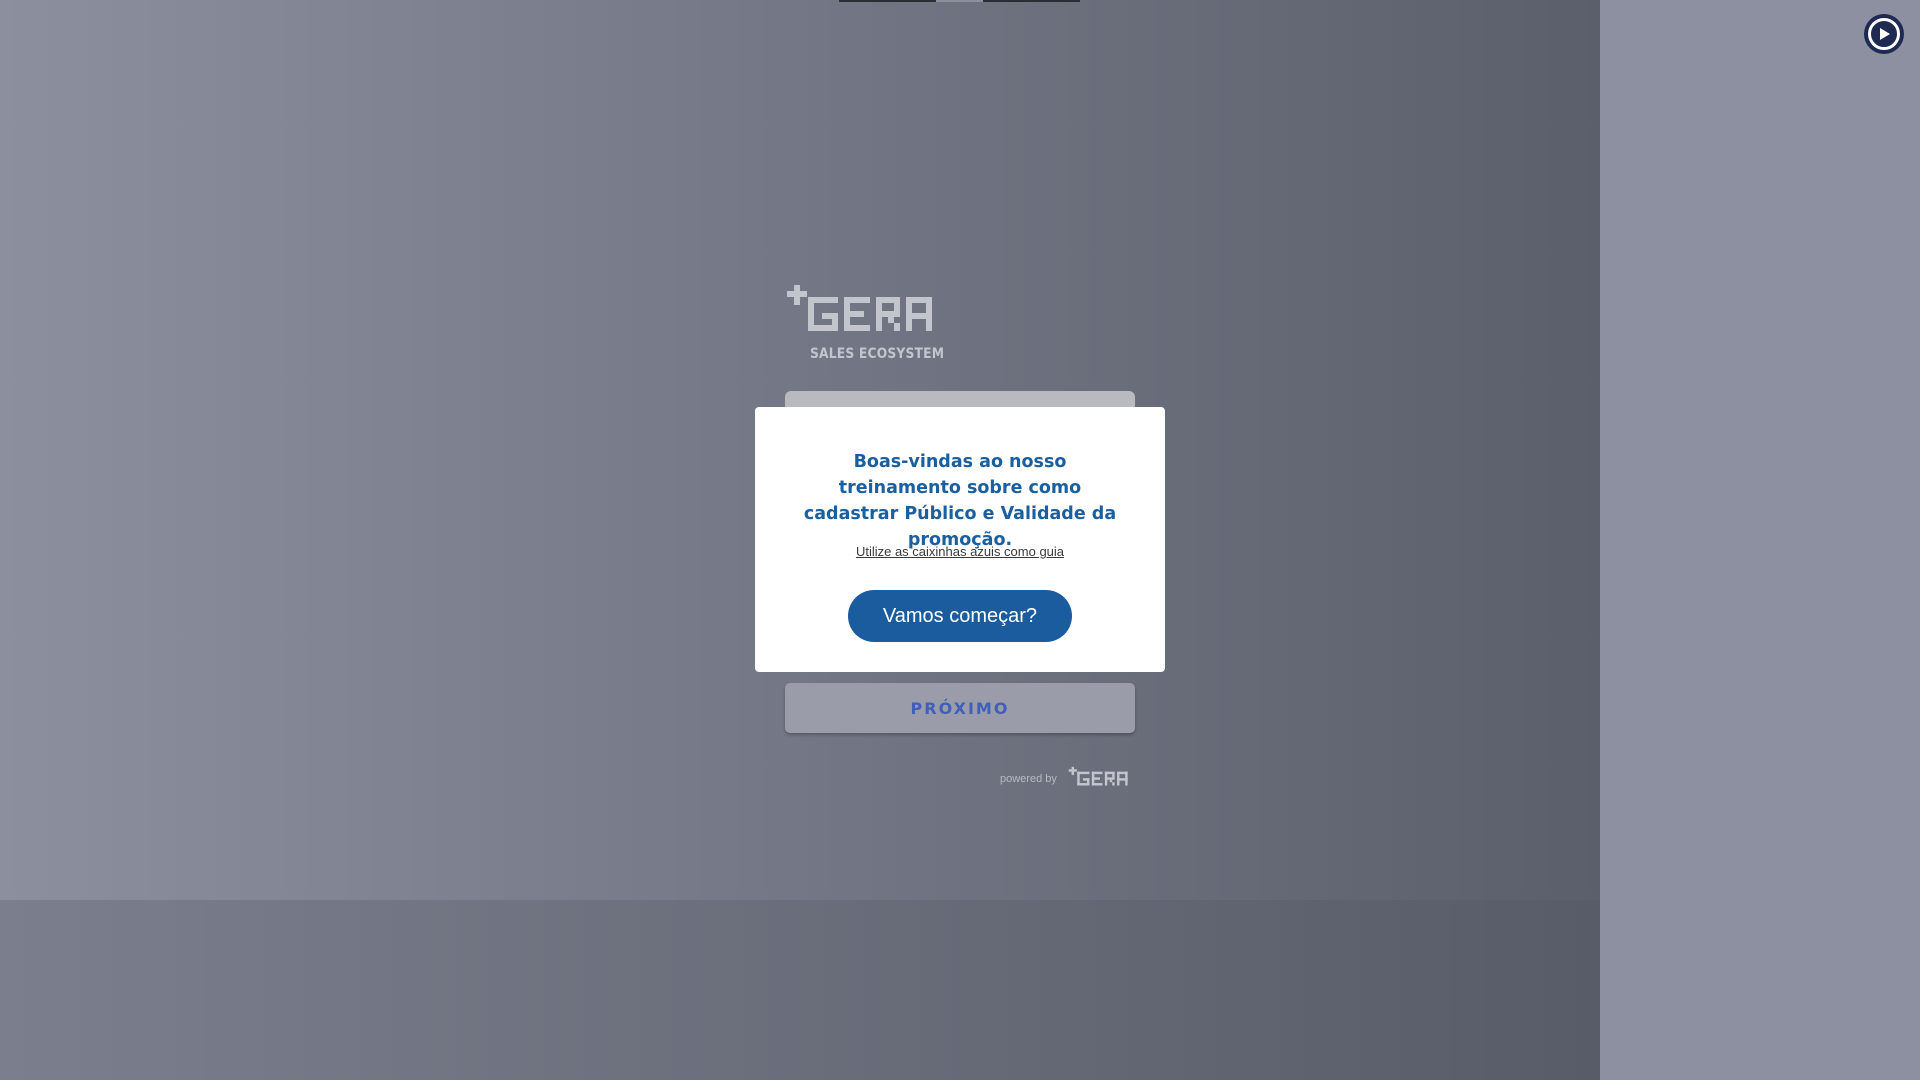 This screenshot has height=1080, width=1920. Describe the element at coordinates (960, 551) in the screenshot. I see `guide-link: Utilize as caixinhas azuis como guia` at that location.